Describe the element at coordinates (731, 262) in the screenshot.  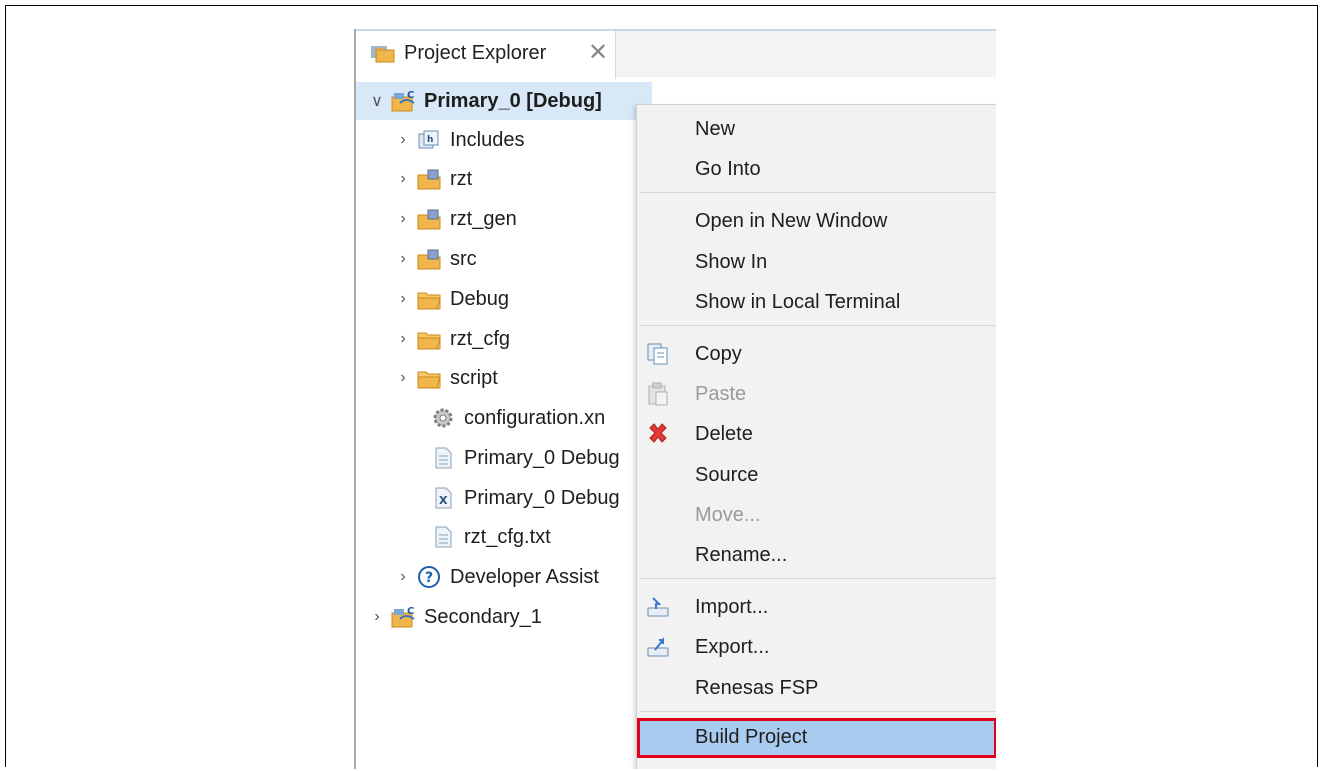
I see `menu-label: Show In` at that location.